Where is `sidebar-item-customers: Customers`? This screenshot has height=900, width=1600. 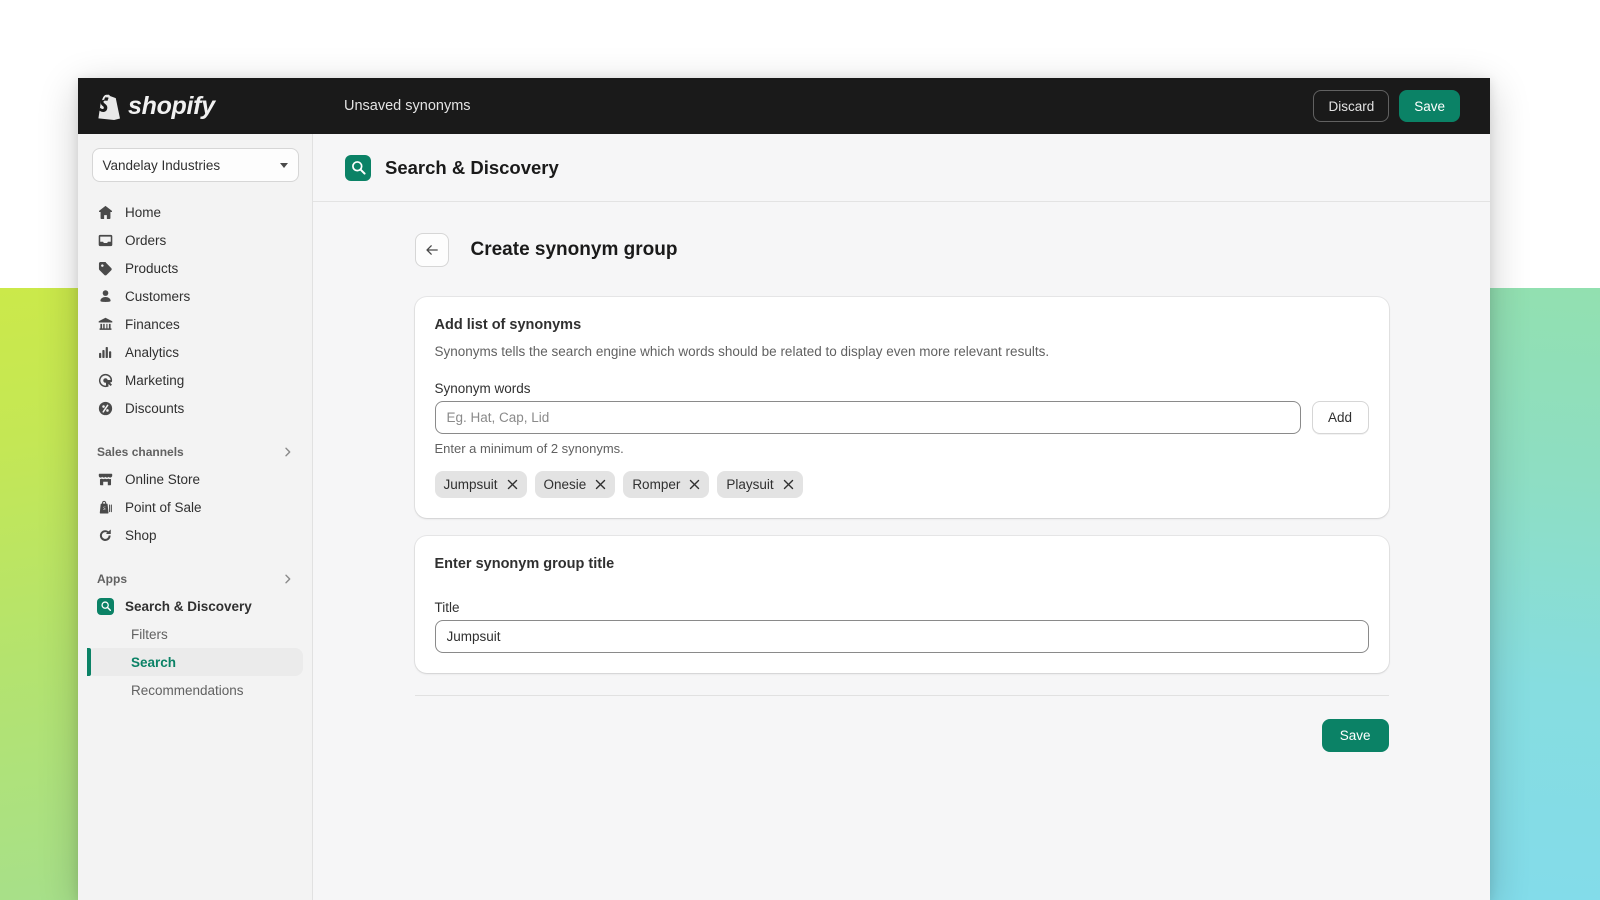 sidebar-item-customers: Customers is located at coordinates (195, 296).